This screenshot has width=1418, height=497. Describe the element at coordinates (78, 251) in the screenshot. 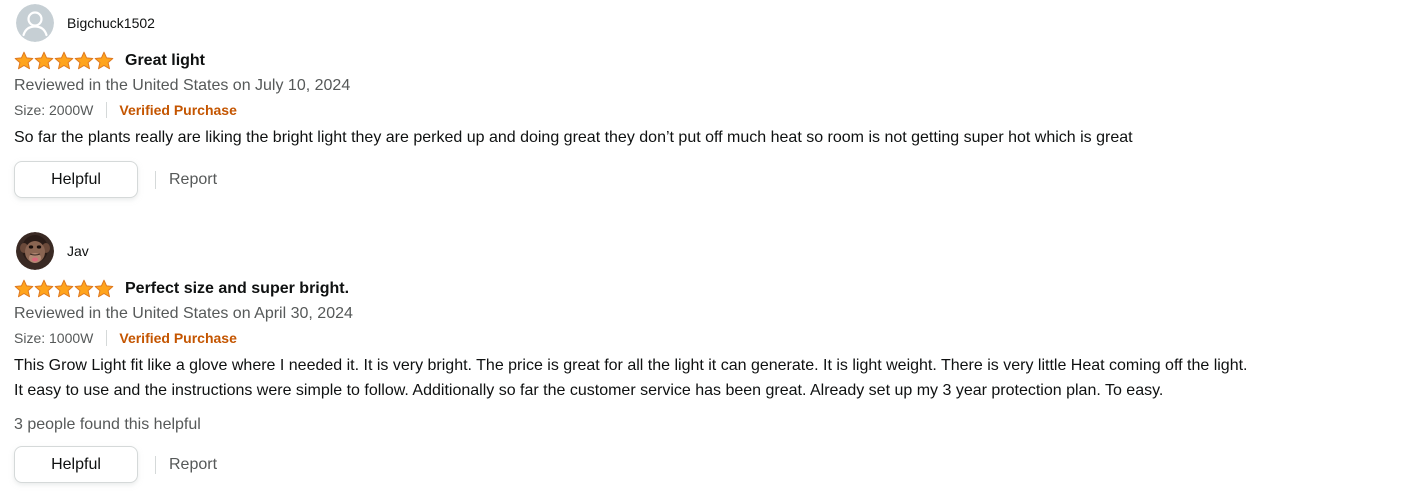

I see `reviewer-name: Jav` at that location.